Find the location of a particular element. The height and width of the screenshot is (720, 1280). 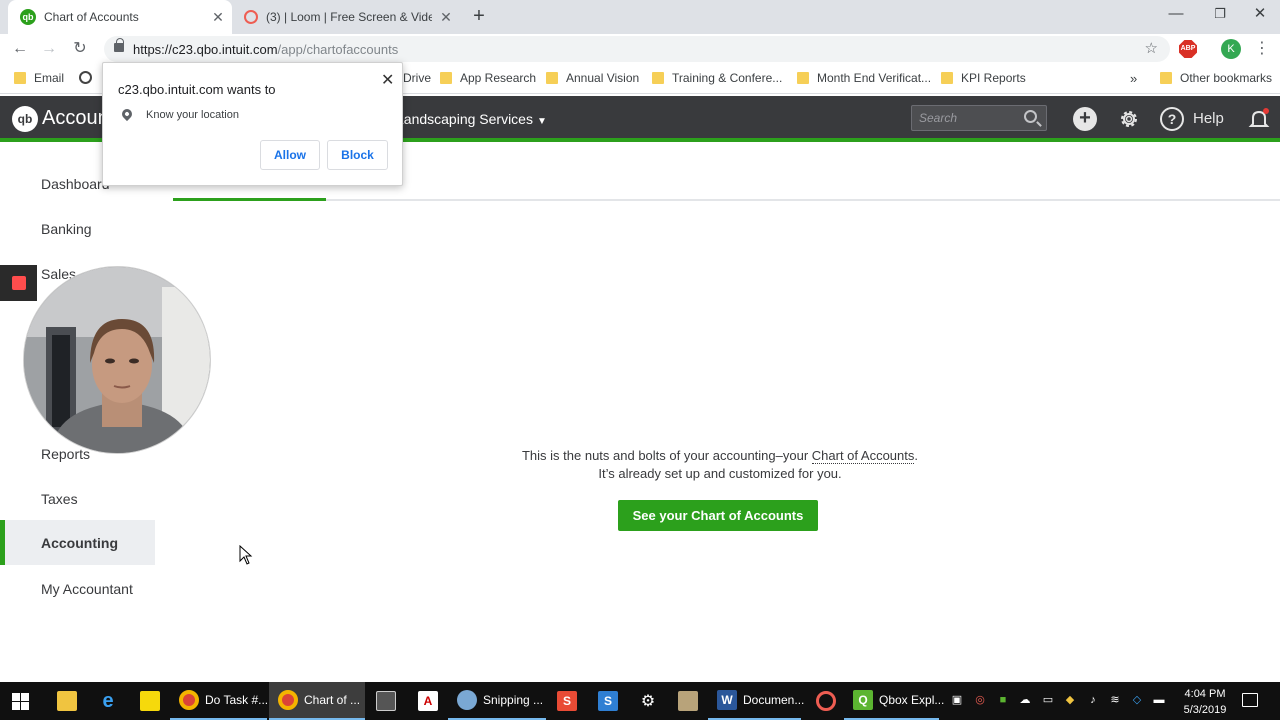

snagit-editor-icon: S is located at coordinates (608, 701).